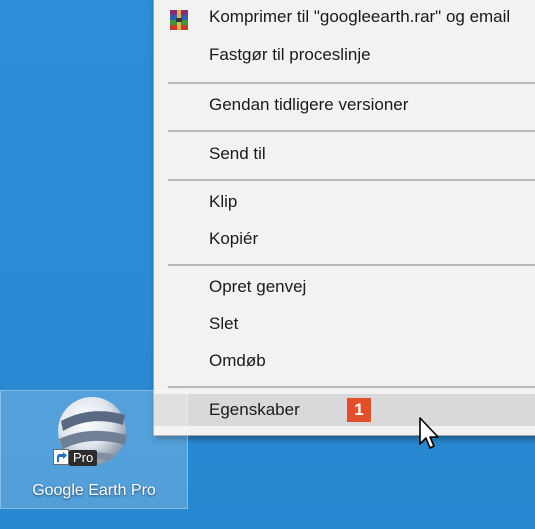  Describe the element at coordinates (309, 104) in the screenshot. I see `menu-item-label: Gendan tidligere versioner` at that location.